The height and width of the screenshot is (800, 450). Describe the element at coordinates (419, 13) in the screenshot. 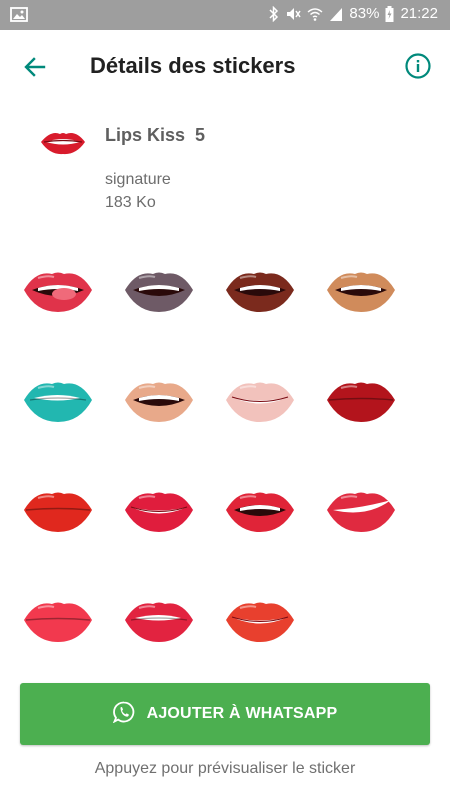

I see `clock: 21:22` at that location.